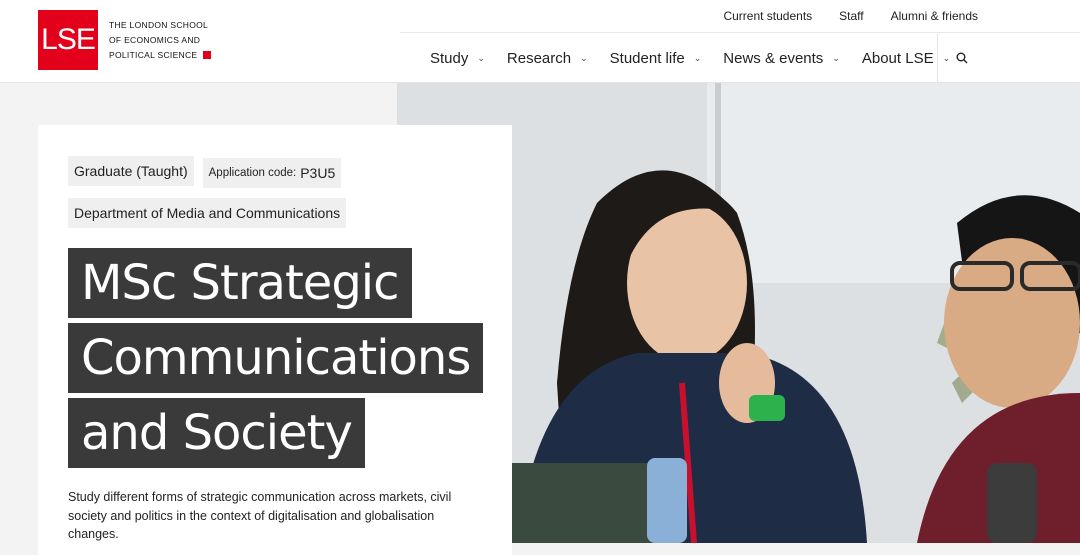  I want to click on nav-item-student-life: Student life ⌄, so click(656, 58).